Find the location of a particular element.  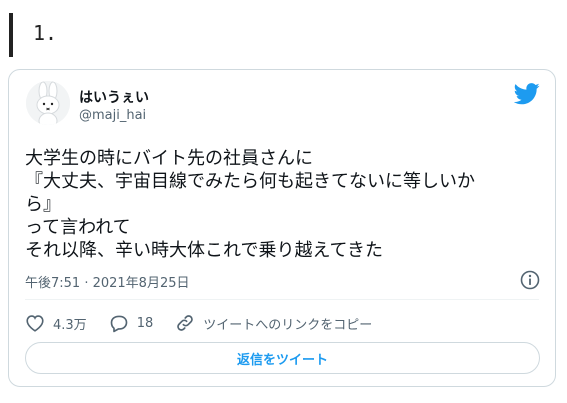

like-button: 4.3万 is located at coordinates (56, 323).